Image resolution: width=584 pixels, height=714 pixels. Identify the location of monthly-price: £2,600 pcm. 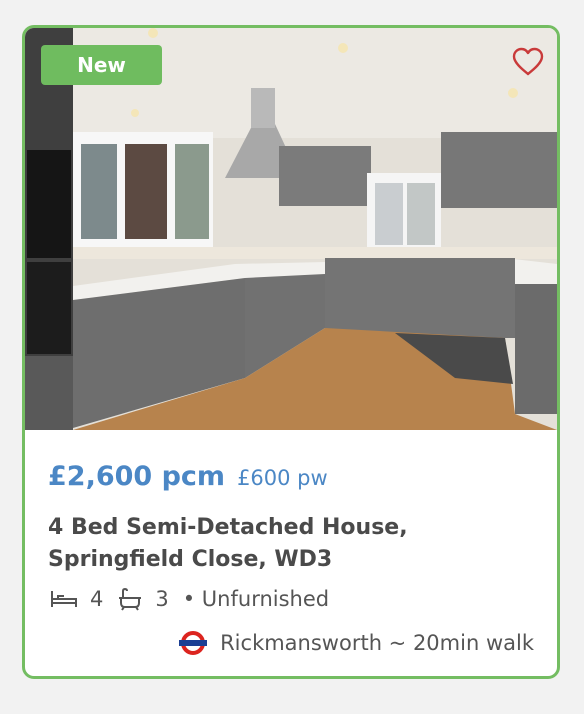
(137, 476).